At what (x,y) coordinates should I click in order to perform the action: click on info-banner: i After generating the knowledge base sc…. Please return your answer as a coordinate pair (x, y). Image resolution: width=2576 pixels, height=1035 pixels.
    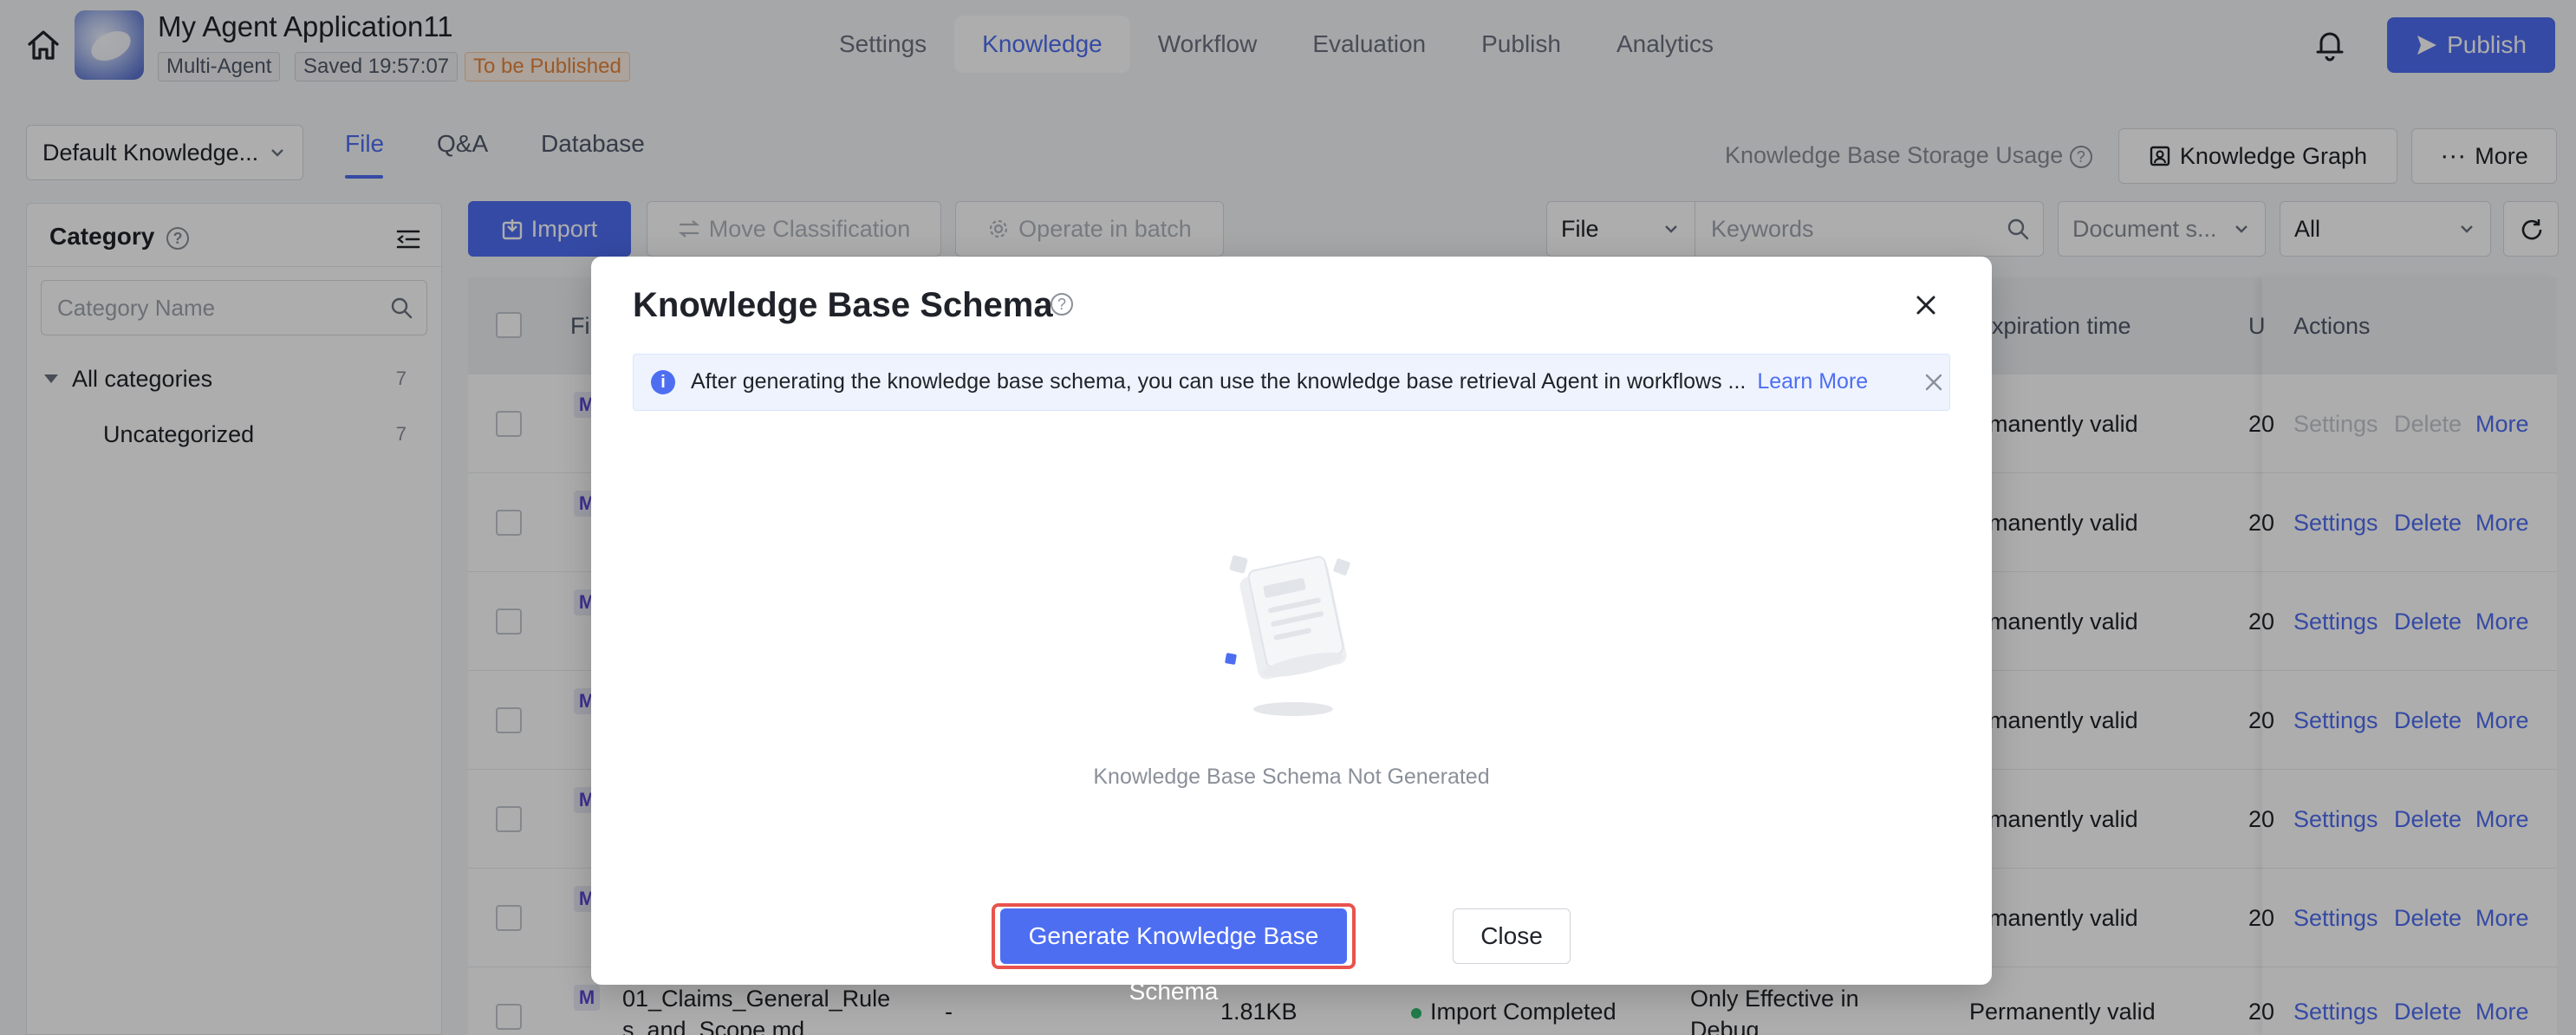
    Looking at the image, I should click on (1291, 382).